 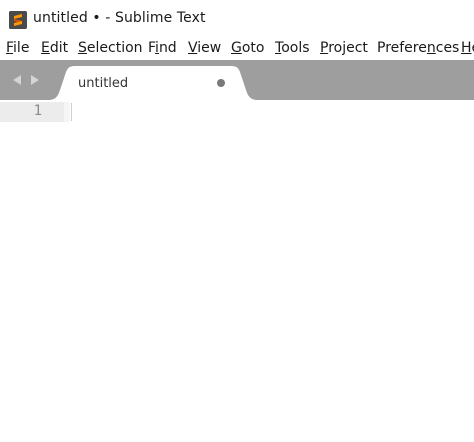 What do you see at coordinates (431, 48) in the screenshot?
I see `menu-preferences-mnemonic: n` at bounding box center [431, 48].